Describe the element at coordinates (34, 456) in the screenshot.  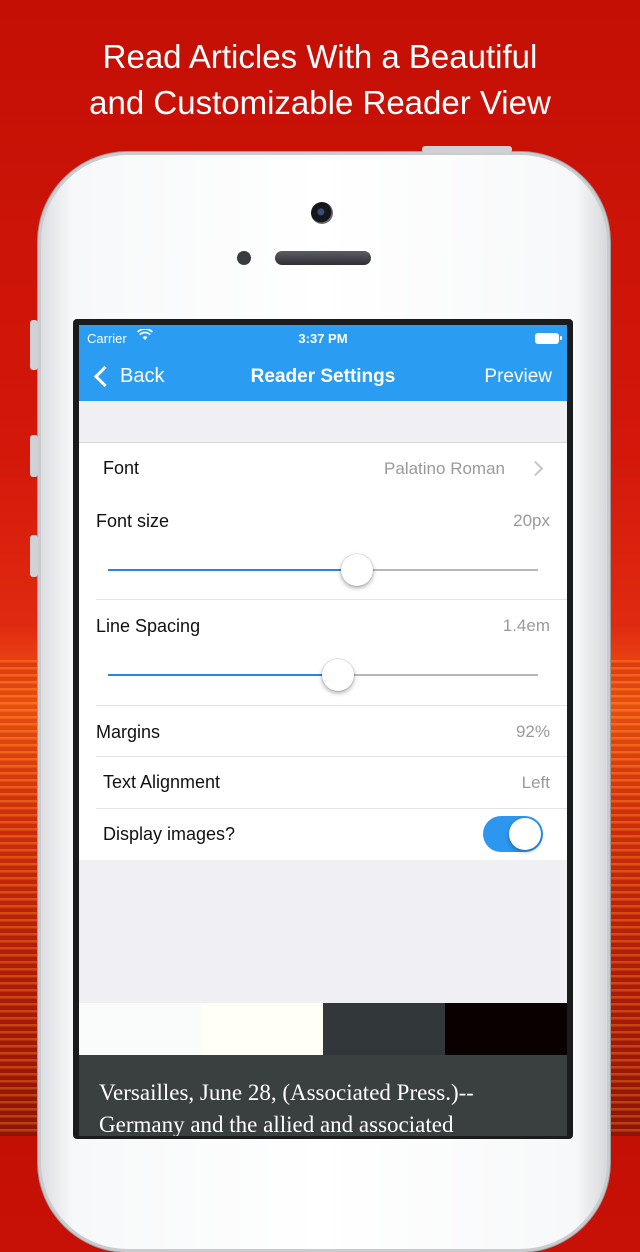
I see `volume-up-button` at that location.